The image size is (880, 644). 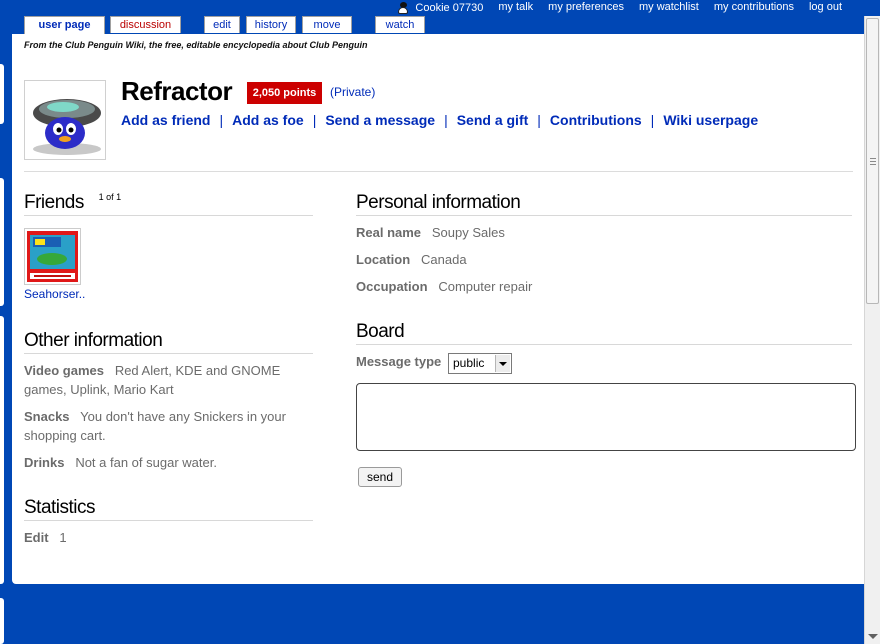 I want to click on message-type-select: public, so click(x=480, y=363).